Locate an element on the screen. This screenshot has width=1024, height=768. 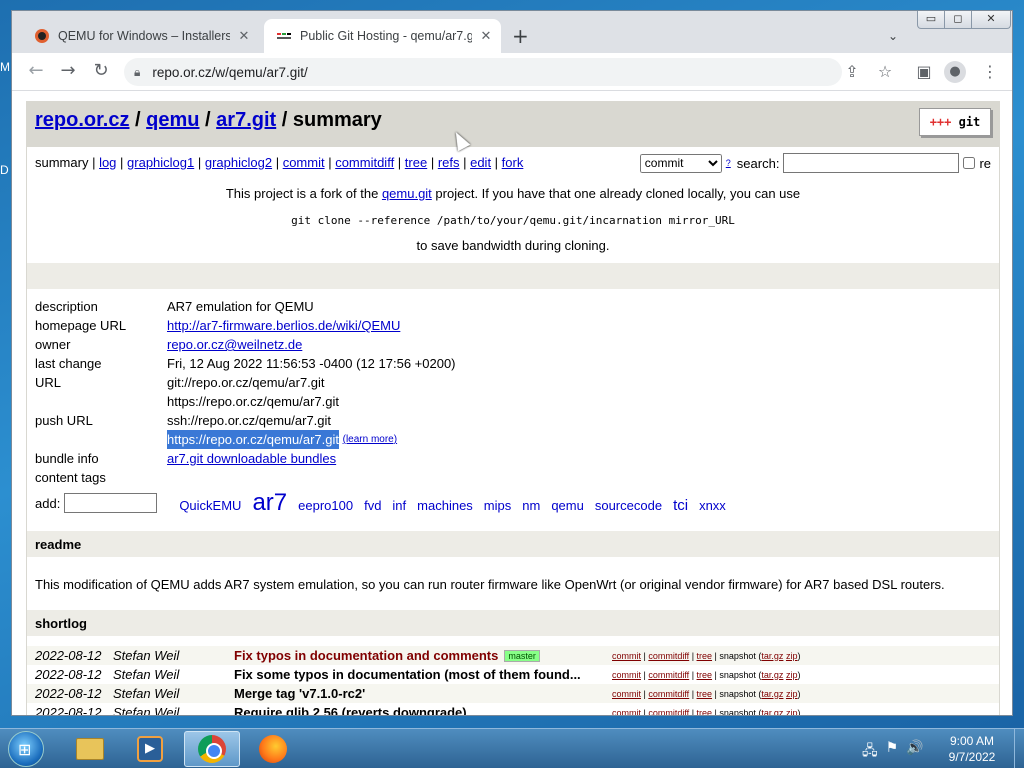
tab-qemu-for-windows: QEMU for Windows – Installers (6 ✕ is located at coordinates (144, 36).